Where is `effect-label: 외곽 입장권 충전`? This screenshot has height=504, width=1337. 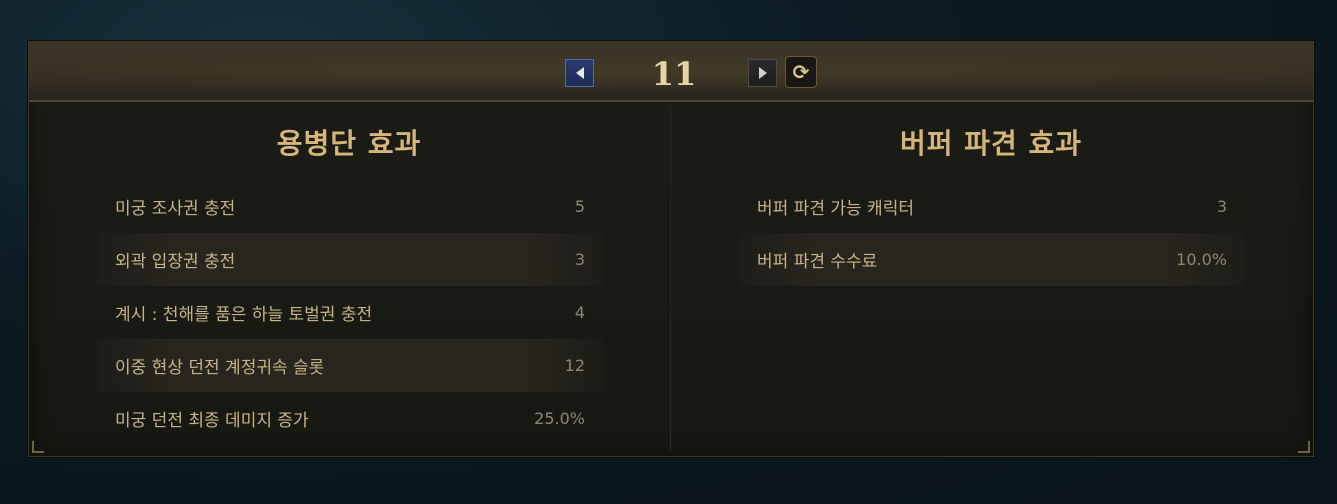 effect-label: 외곽 입장권 충전 is located at coordinates (175, 262).